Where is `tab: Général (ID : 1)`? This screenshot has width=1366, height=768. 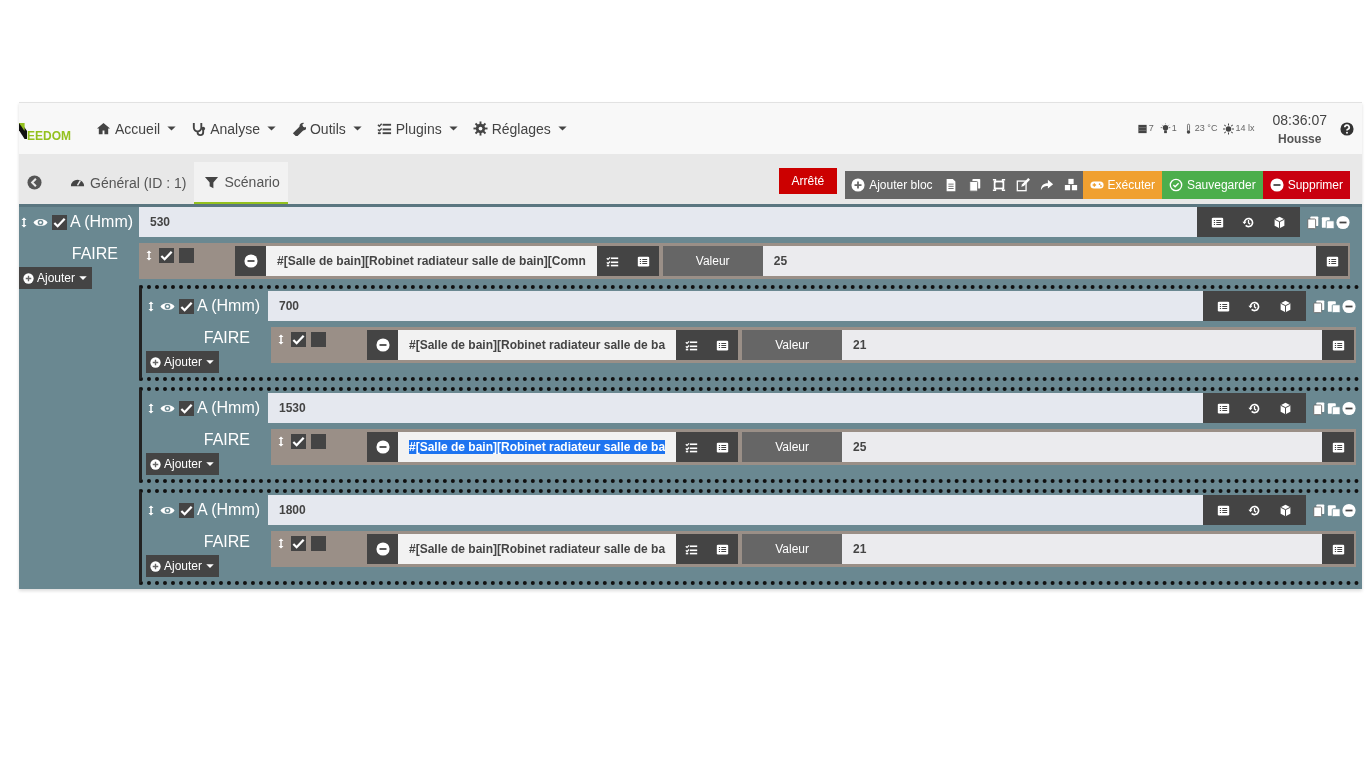
tab: Général (ID : 1) is located at coordinates (127, 183).